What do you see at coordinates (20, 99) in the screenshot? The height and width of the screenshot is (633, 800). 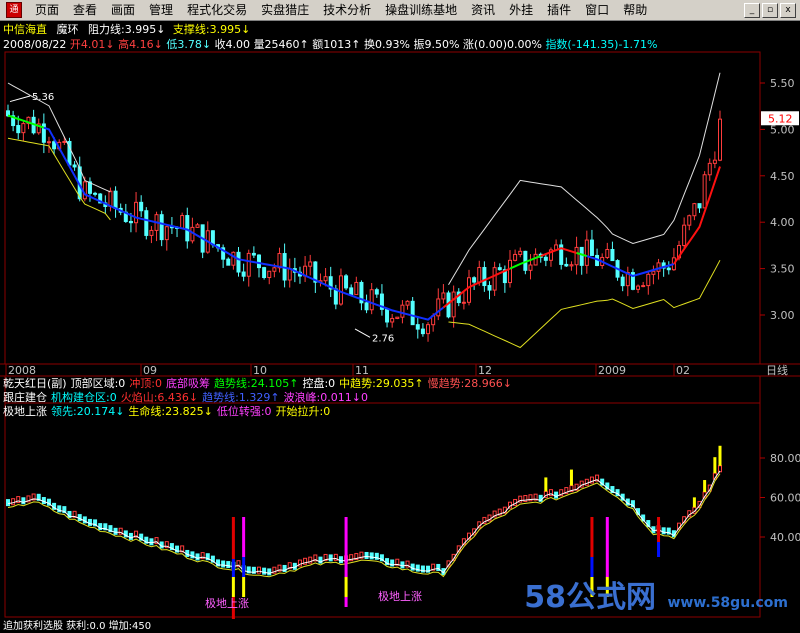 I see `high-pointer` at bounding box center [20, 99].